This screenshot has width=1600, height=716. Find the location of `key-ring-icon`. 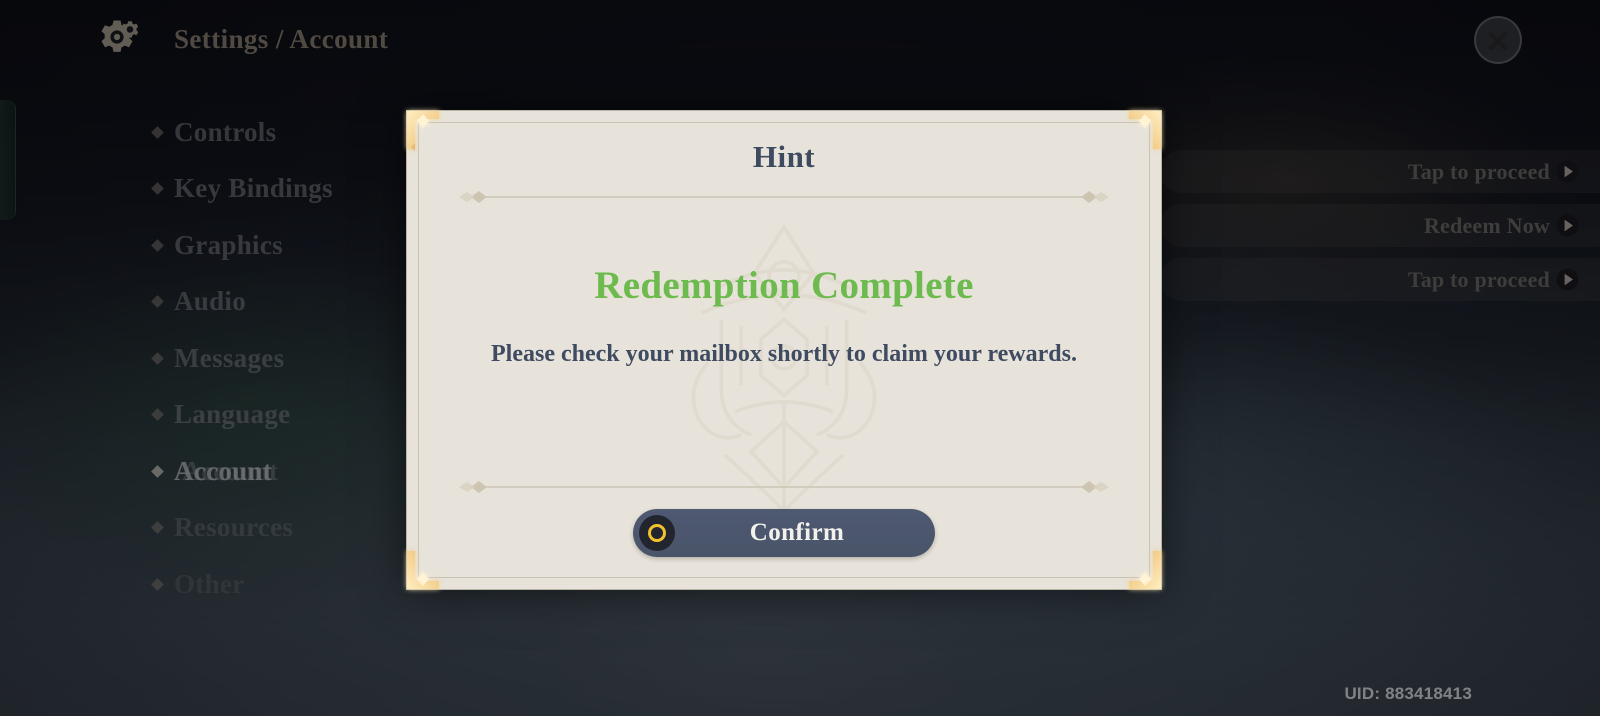

key-ring-icon is located at coordinates (657, 533).